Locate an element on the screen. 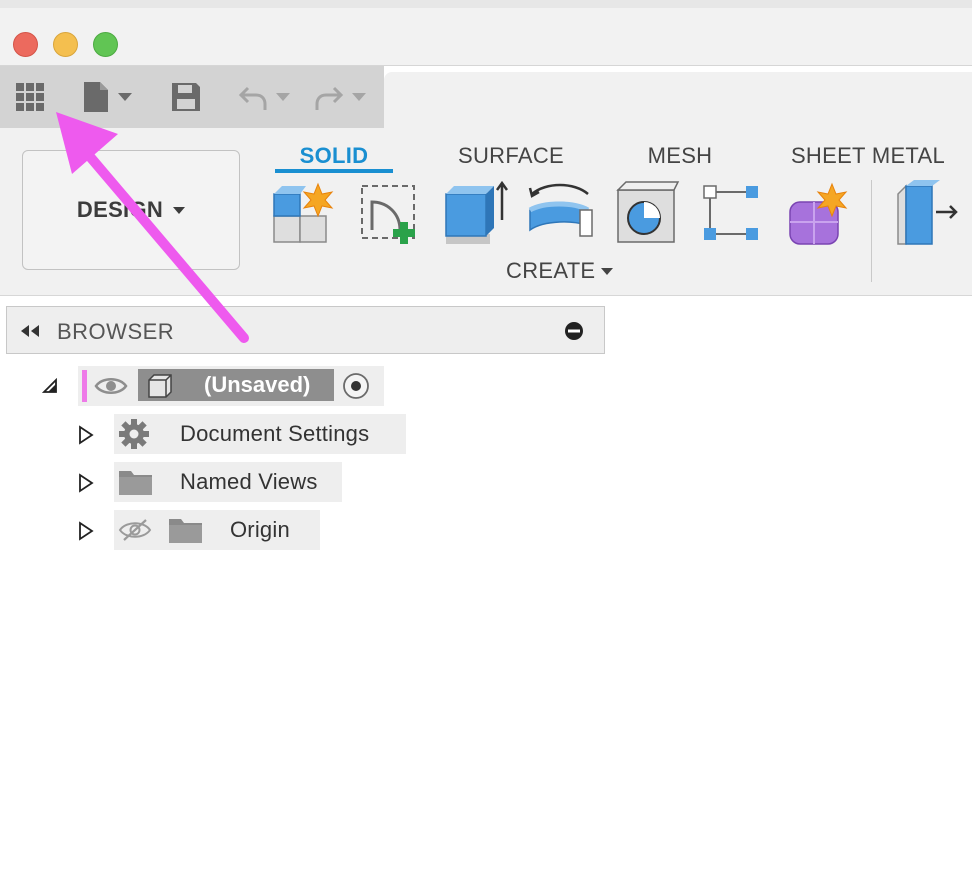 This screenshot has height=886, width=972. create-form-icon is located at coordinates (818, 213).